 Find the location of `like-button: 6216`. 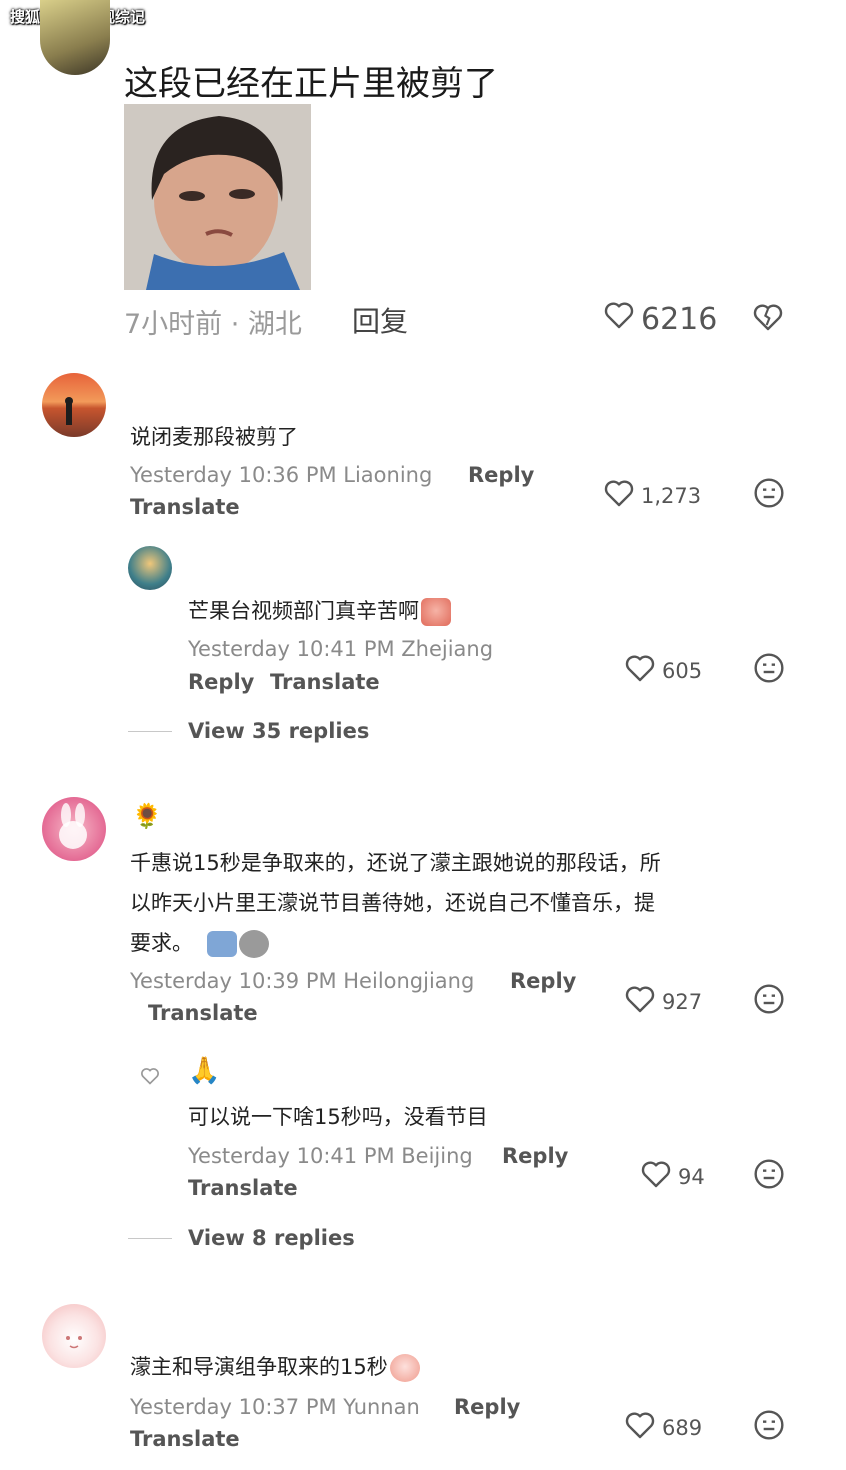

like-button: 6216 is located at coordinates (660, 319).